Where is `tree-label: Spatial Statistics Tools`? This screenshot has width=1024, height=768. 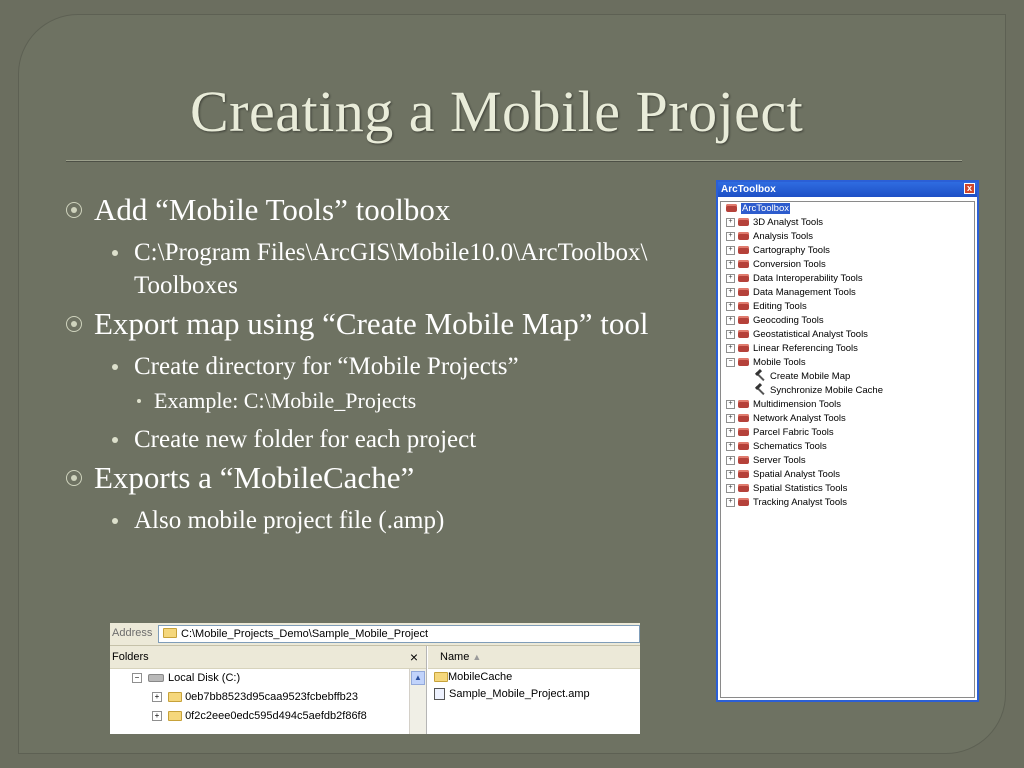 tree-label: Spatial Statistics Tools is located at coordinates (800, 488).